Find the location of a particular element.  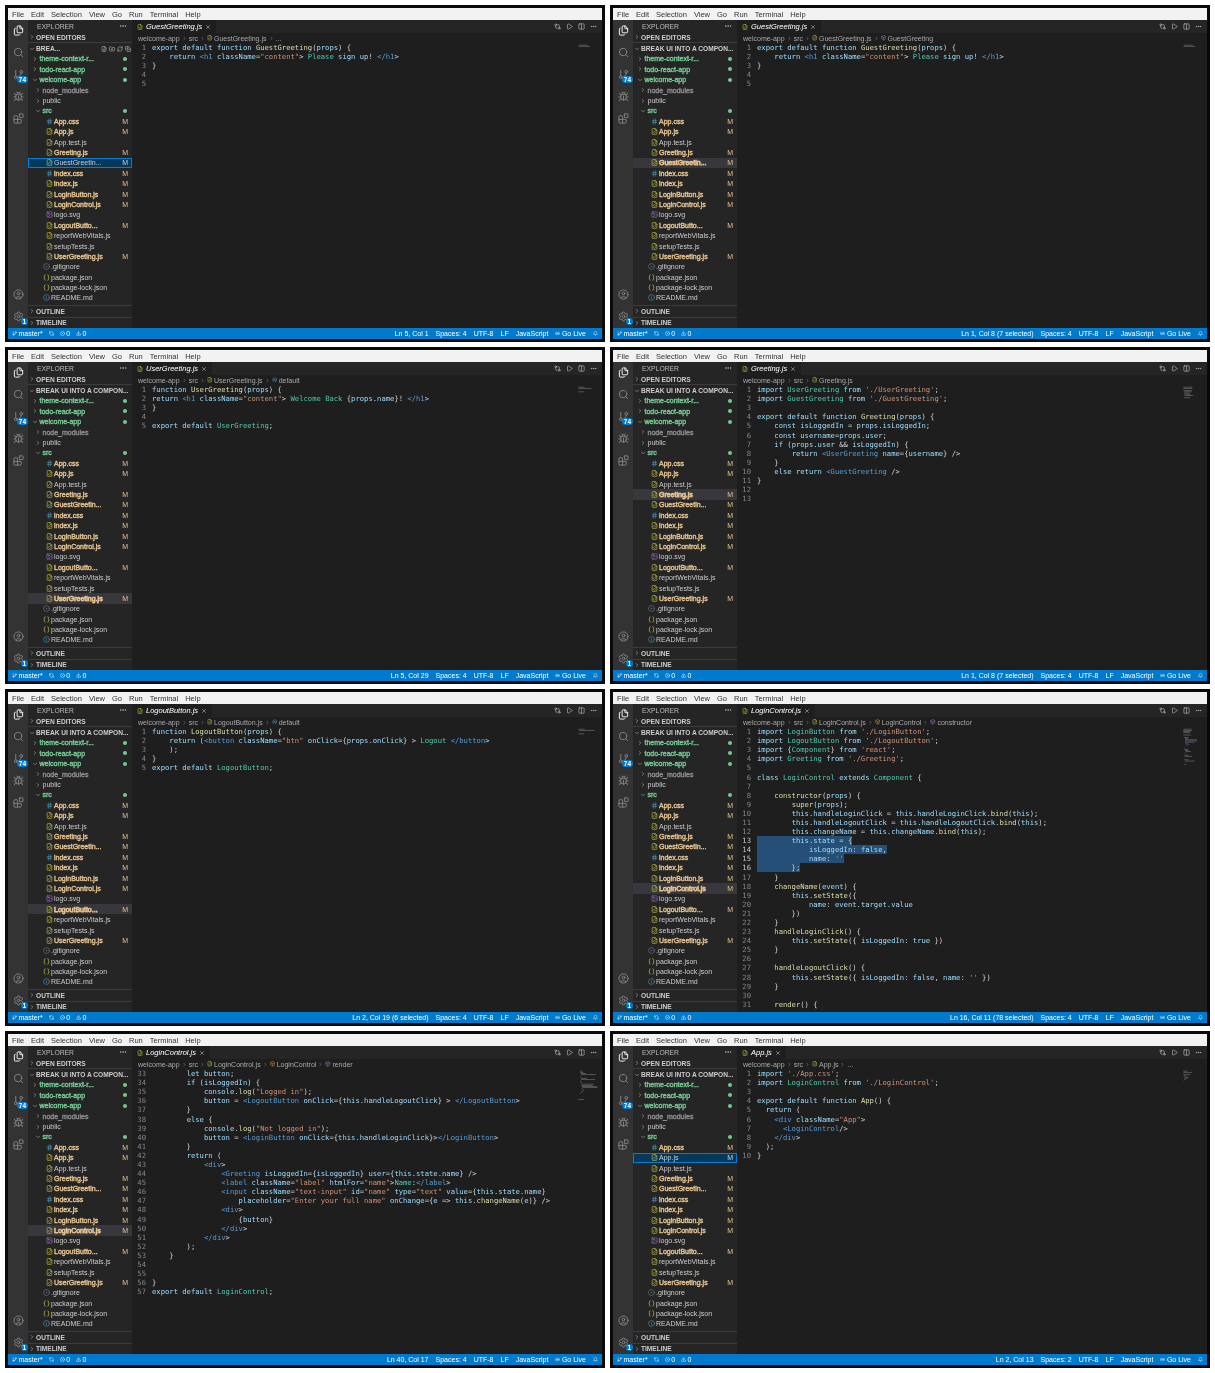

new-folder-icon is located at coordinates (112, 48).